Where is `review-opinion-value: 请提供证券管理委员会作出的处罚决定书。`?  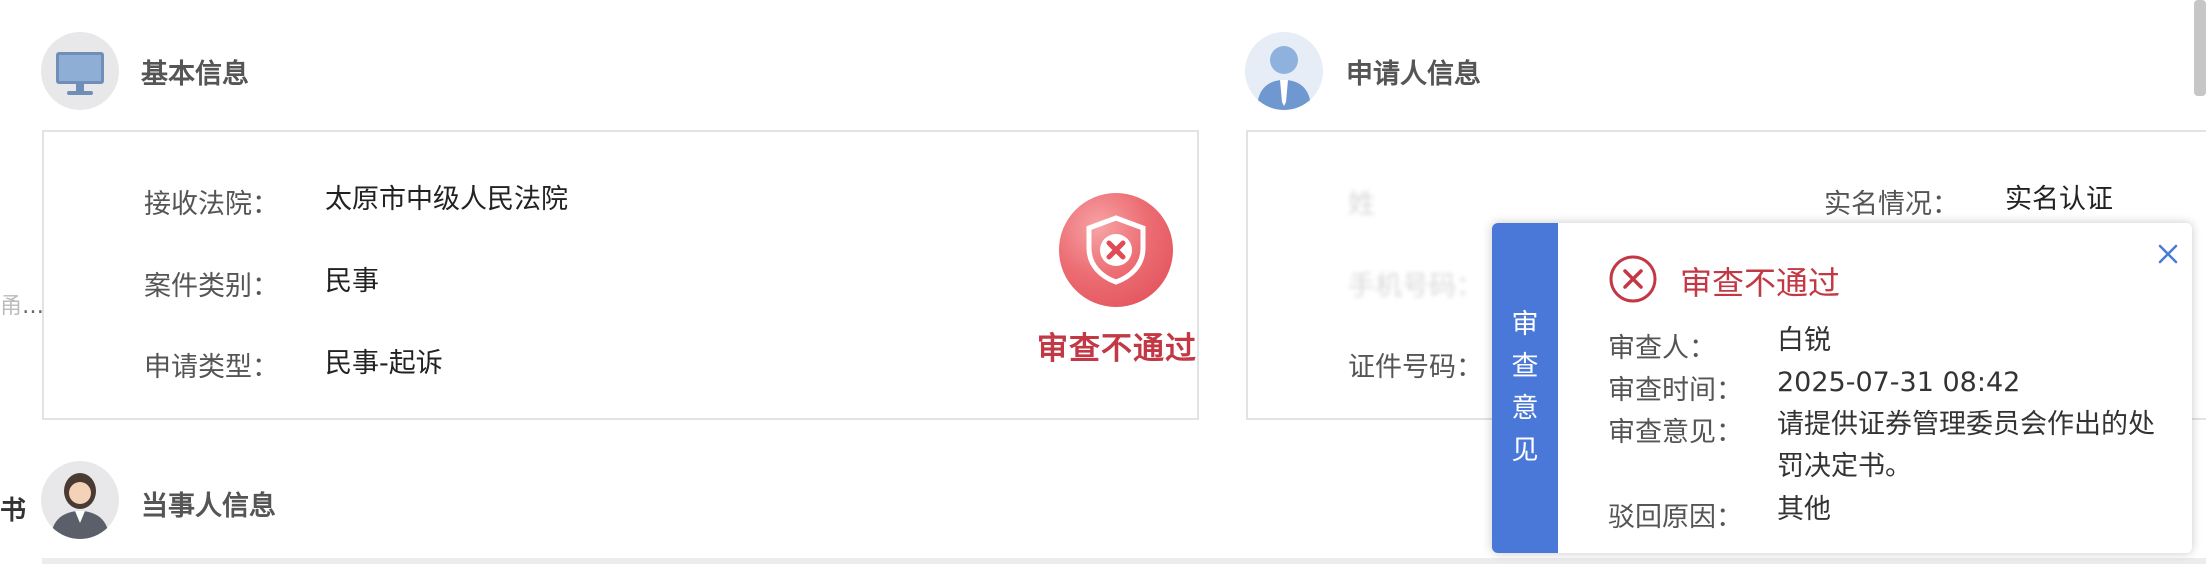 review-opinion-value: 请提供证券管理委员会作出的处罚决定书。 is located at coordinates (1966, 445).